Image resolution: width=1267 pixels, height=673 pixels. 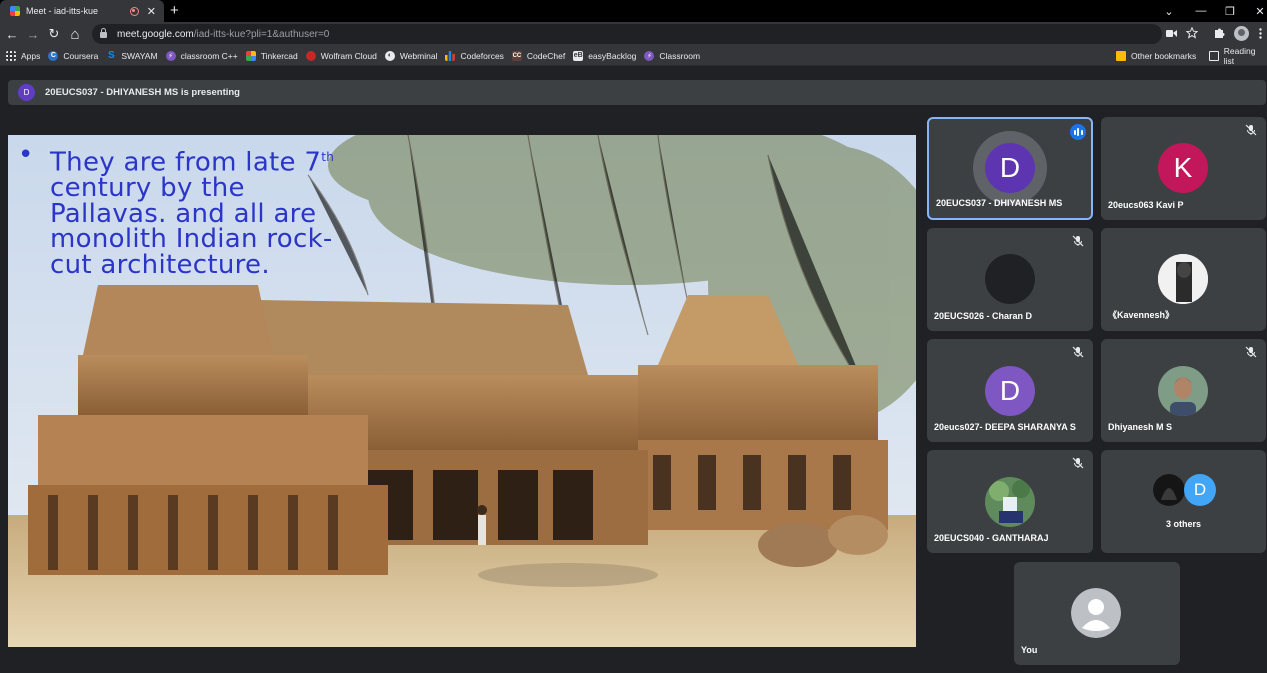 I want to click on presenting-text: 20EUCS037 - DHIYANESH MS is presenting, so click(x=142, y=92).